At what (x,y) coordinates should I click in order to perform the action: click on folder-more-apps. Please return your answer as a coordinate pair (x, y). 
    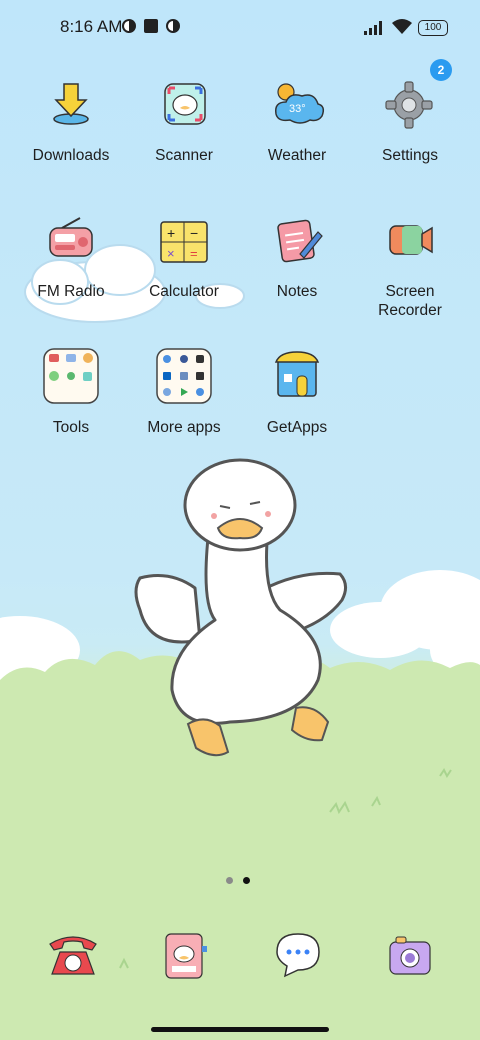
    Looking at the image, I should click on (184, 378).